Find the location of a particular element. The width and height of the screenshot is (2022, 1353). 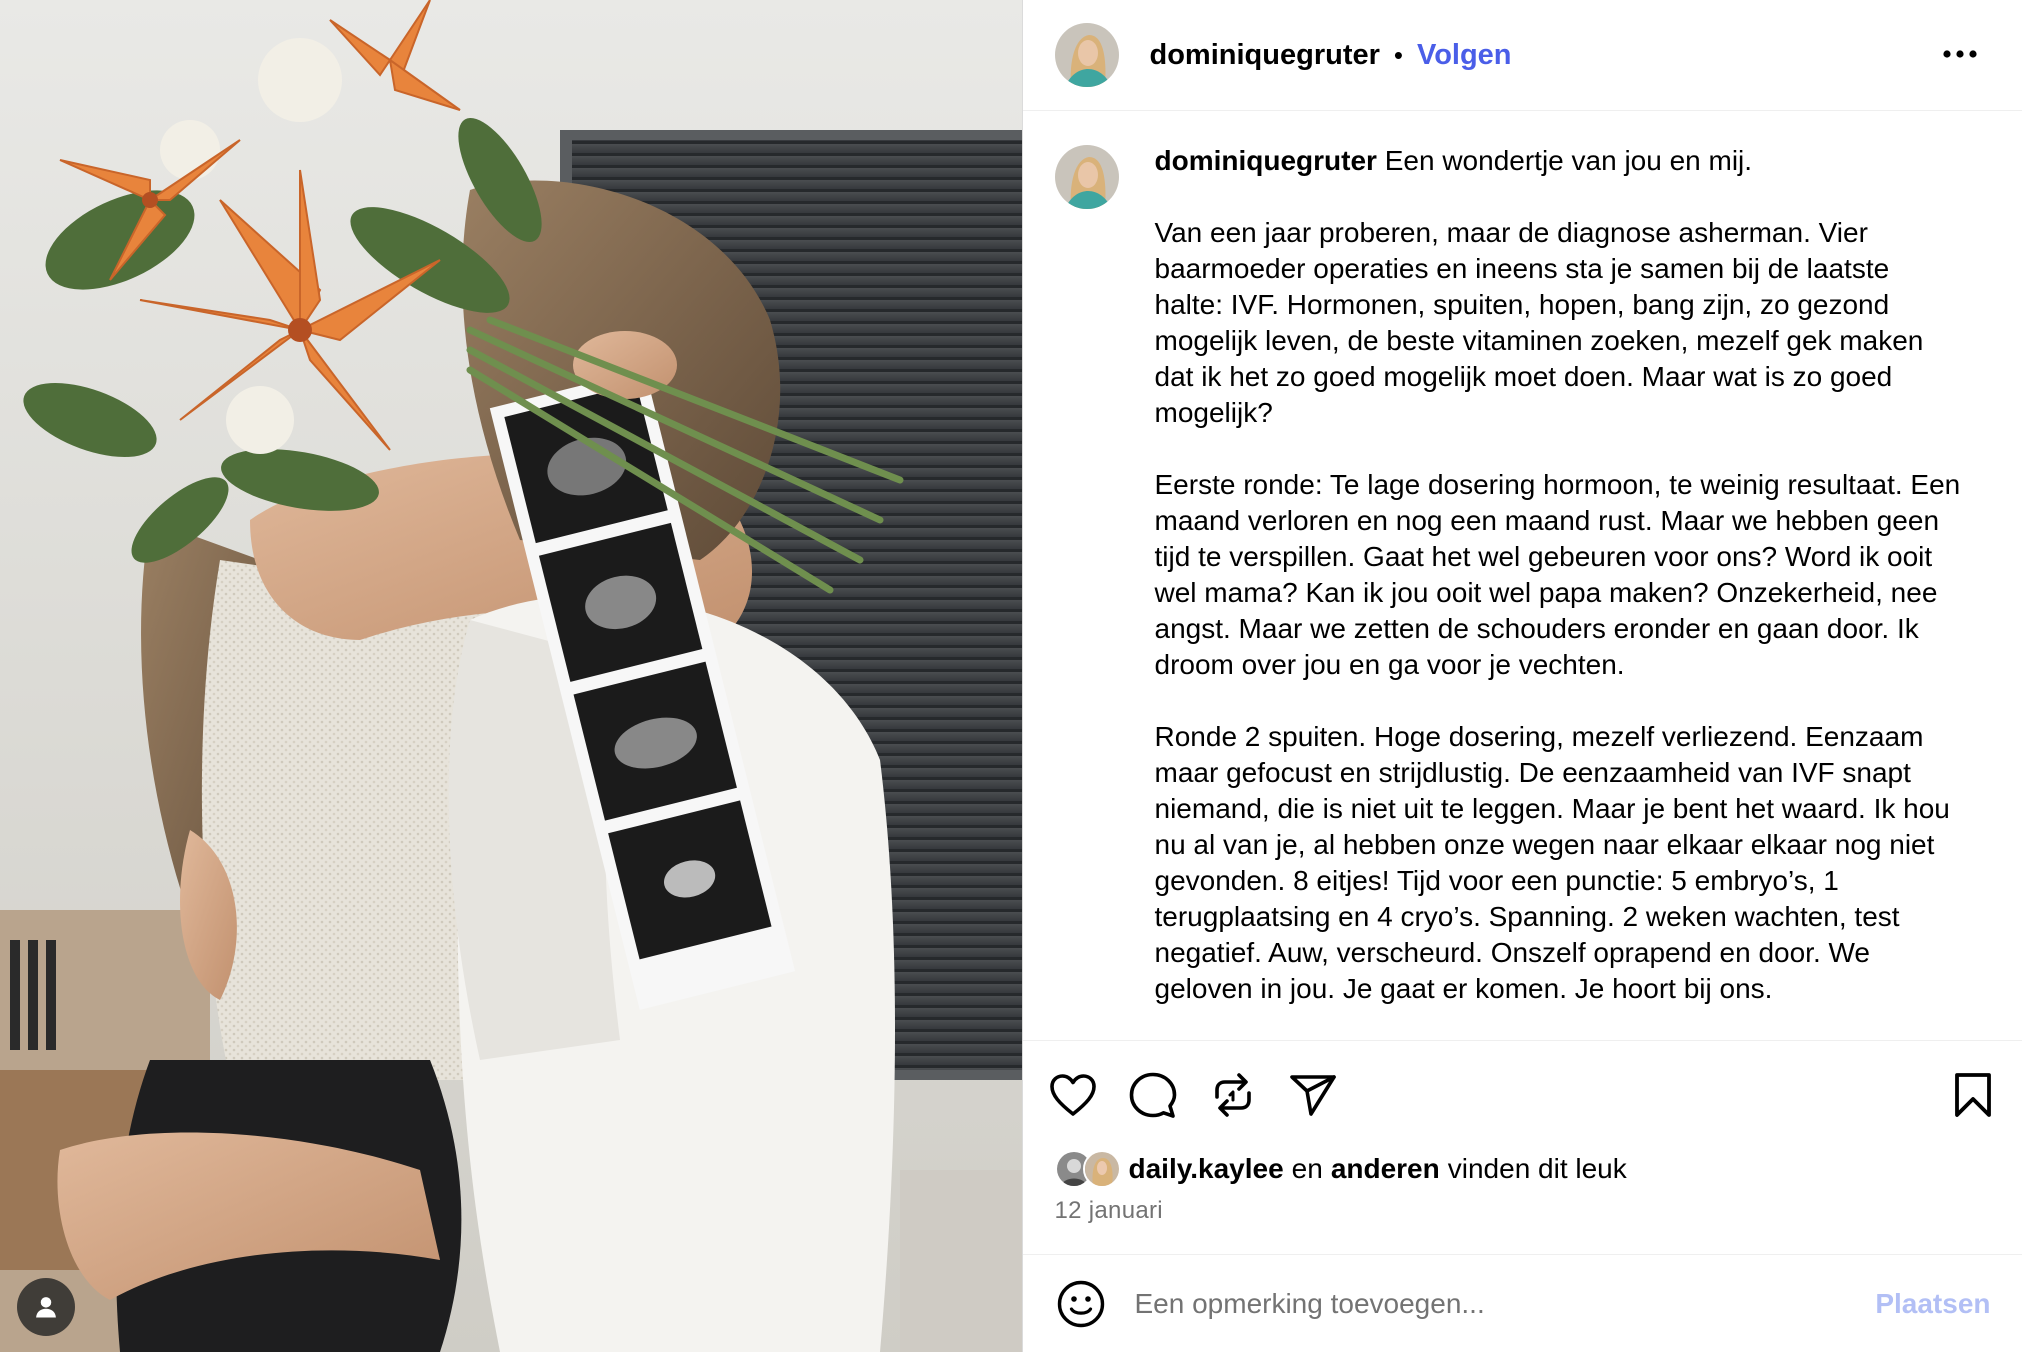

post-date: 12 januari is located at coordinates (1109, 1211).